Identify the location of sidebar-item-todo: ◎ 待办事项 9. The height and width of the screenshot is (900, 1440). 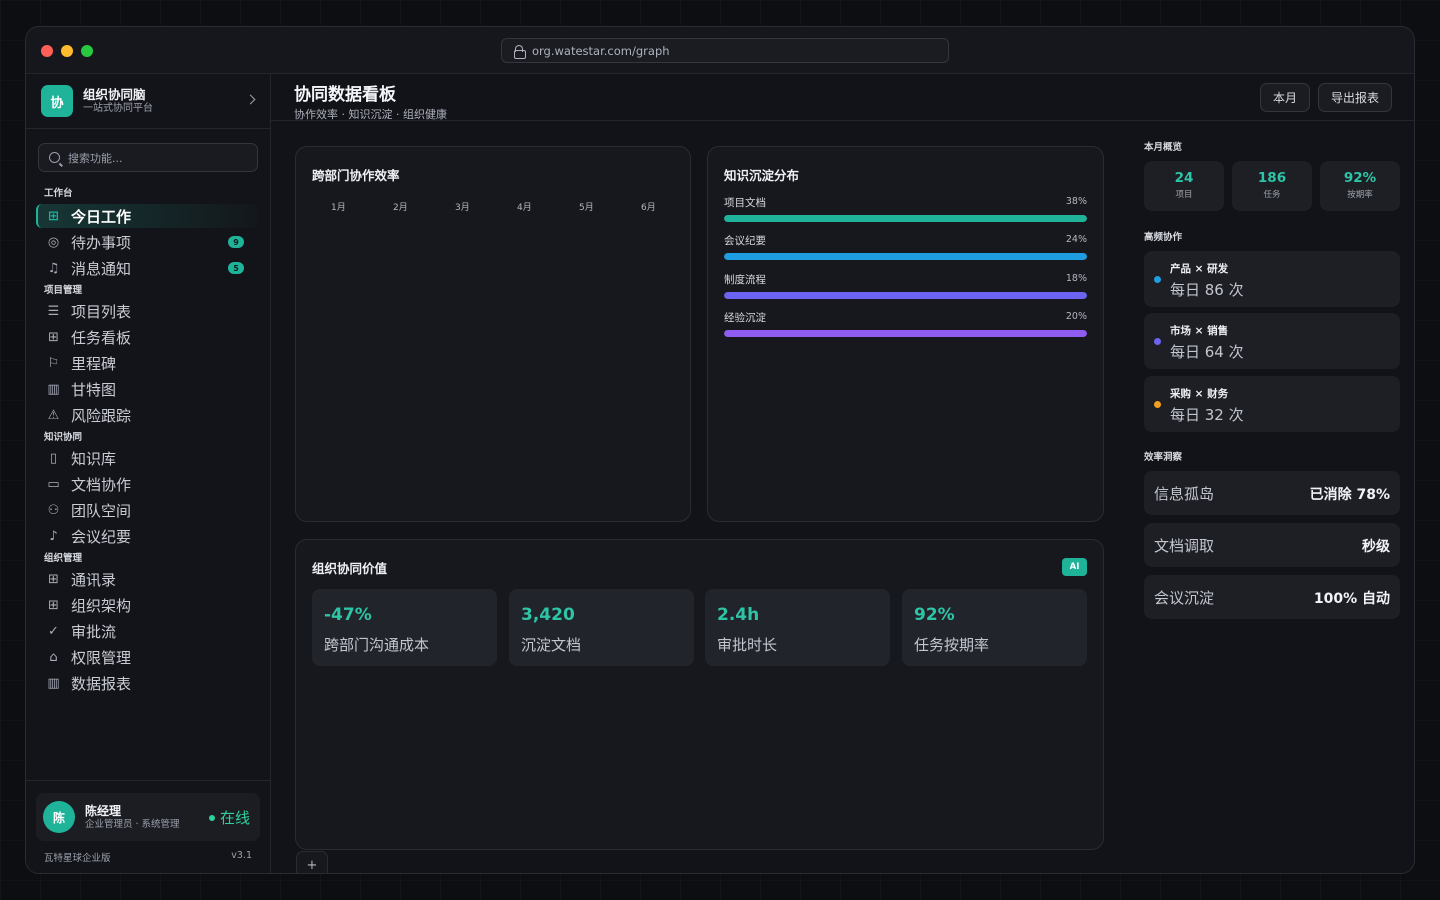
(147, 242).